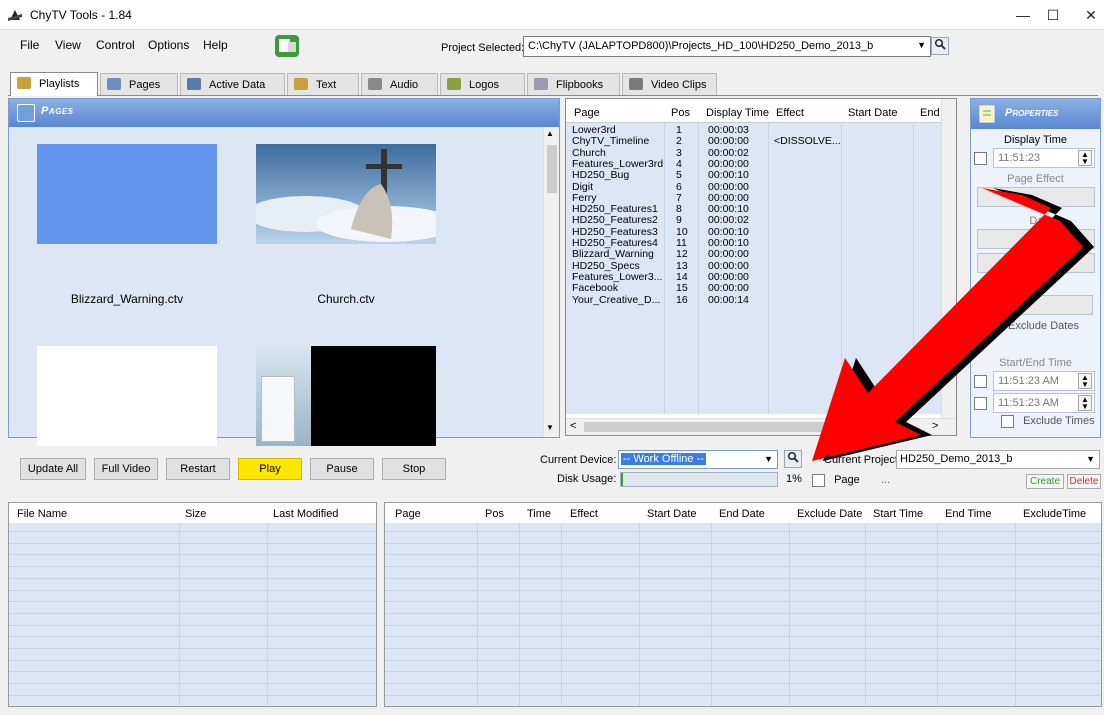 This screenshot has width=1104, height=715. I want to click on col-exclude-date: Exclude Date, so click(829, 514).